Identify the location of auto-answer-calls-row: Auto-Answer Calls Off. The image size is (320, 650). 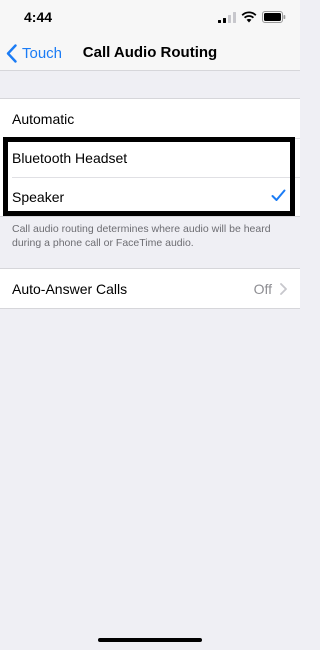
(150, 288).